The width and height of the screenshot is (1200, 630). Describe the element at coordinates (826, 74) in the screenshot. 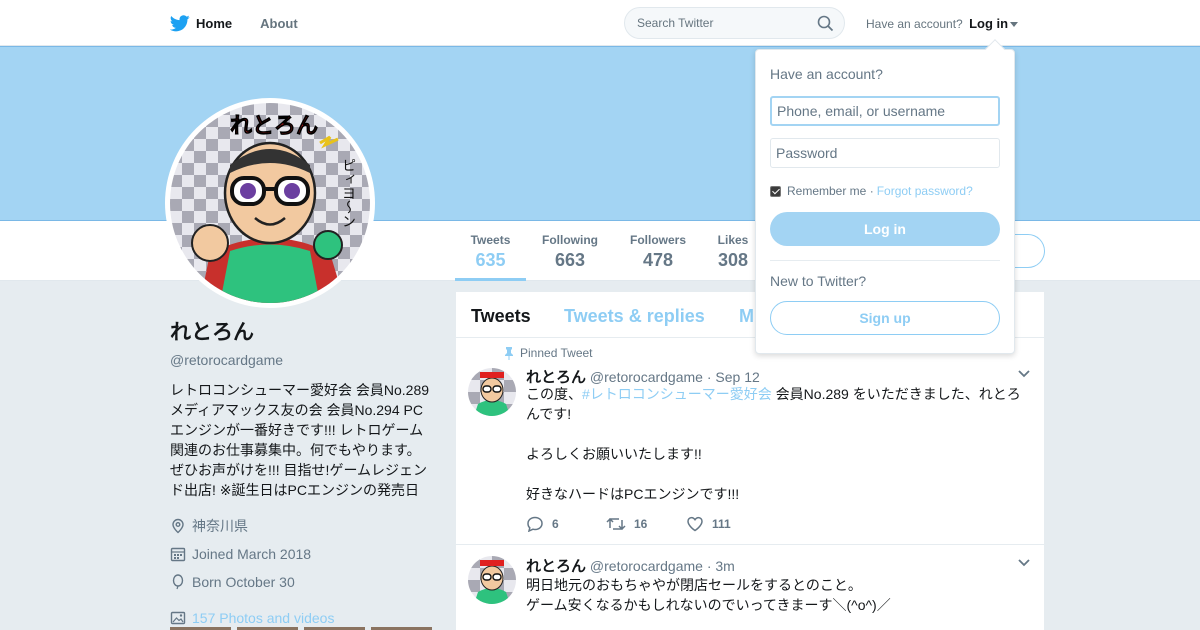

I see `login-dropdown-title: Have an account?` at that location.